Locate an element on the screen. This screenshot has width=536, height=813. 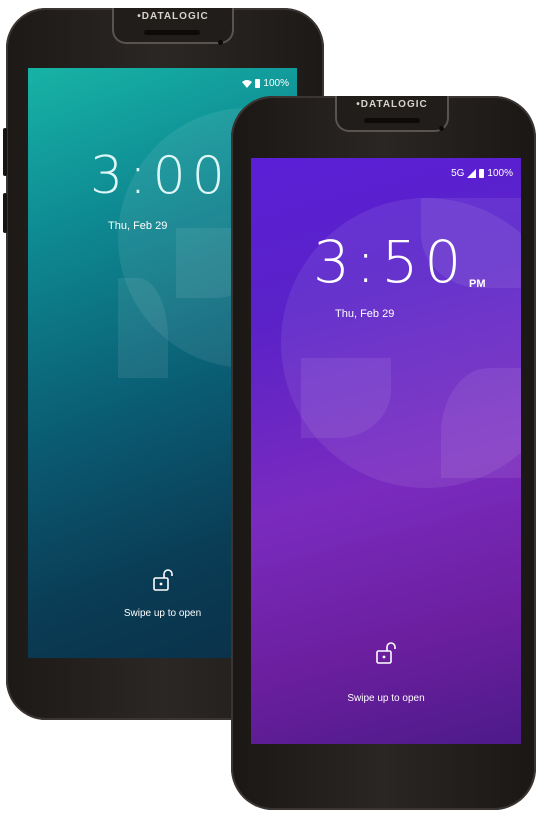
lock-clock: 3:50 is located at coordinates (390, 262).